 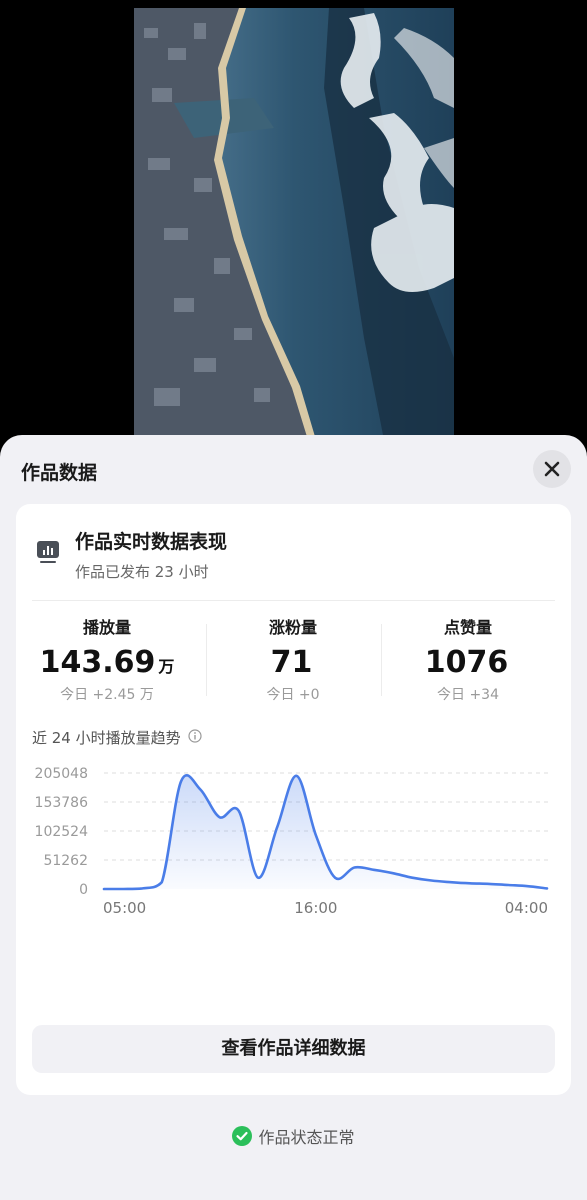 What do you see at coordinates (83, 890) in the screenshot?
I see `y-tick-label: 0` at bounding box center [83, 890].